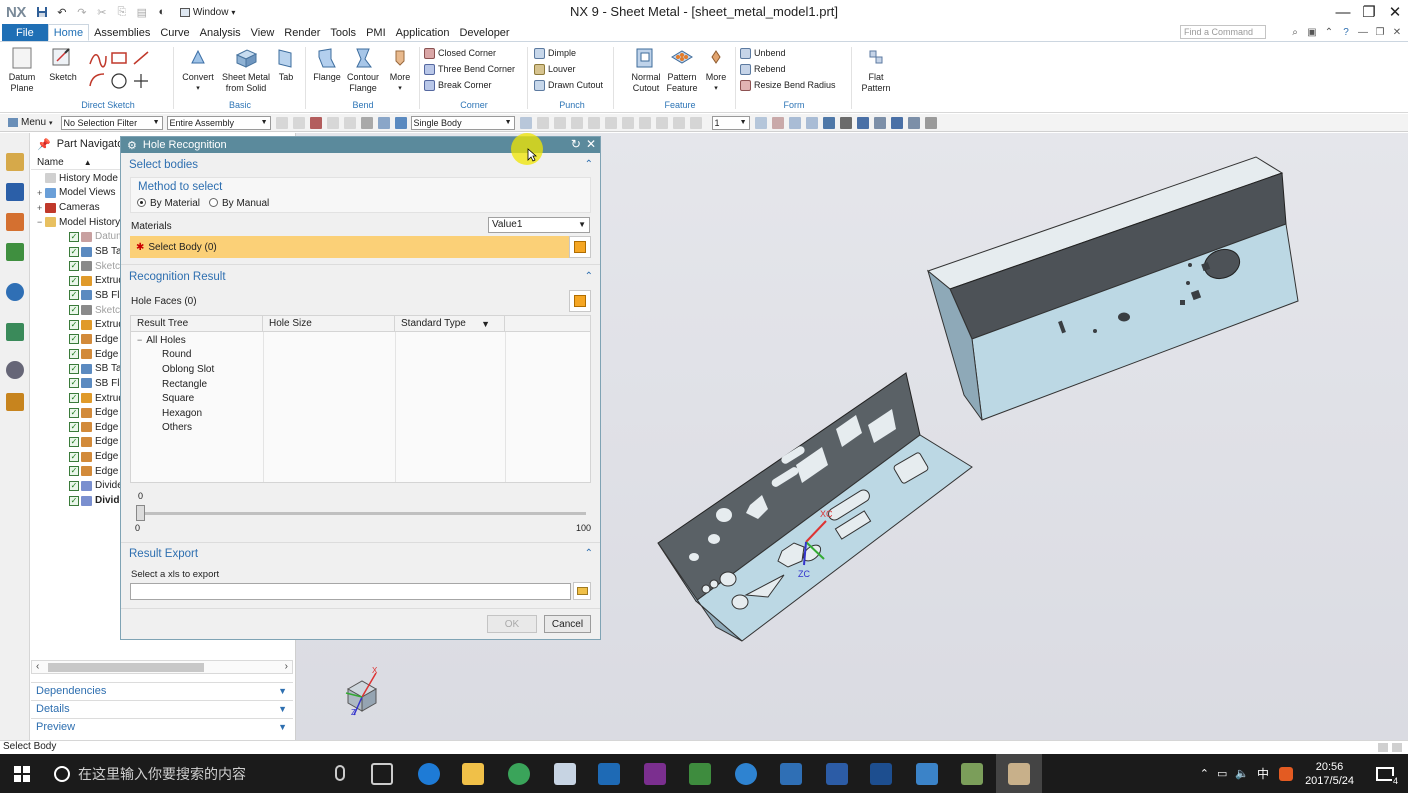  Describe the element at coordinates (382, 774) in the screenshot. I see `task-view-icon` at that location.